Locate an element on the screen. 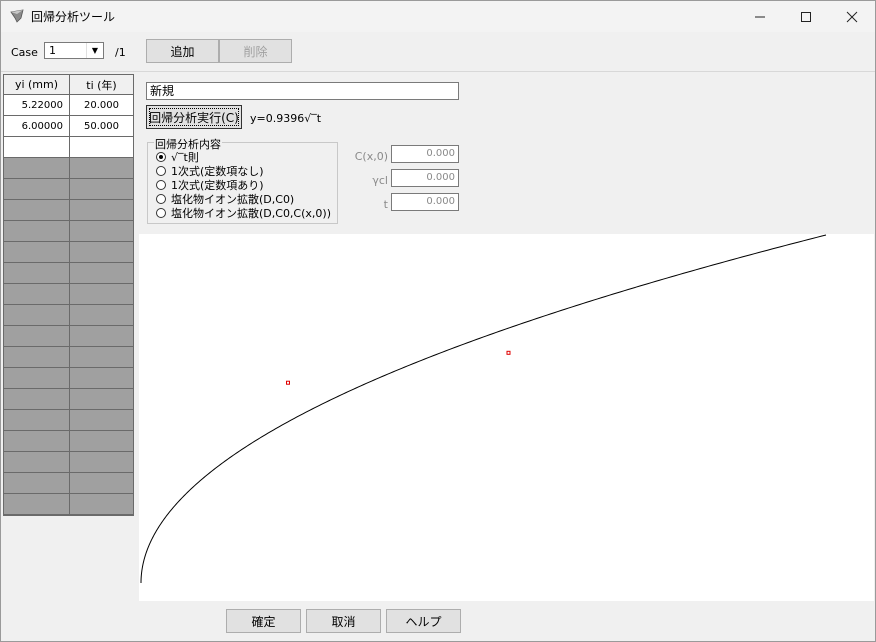 Image resolution: width=876 pixels, height=642 pixels. app-icon is located at coordinates (17, 16).